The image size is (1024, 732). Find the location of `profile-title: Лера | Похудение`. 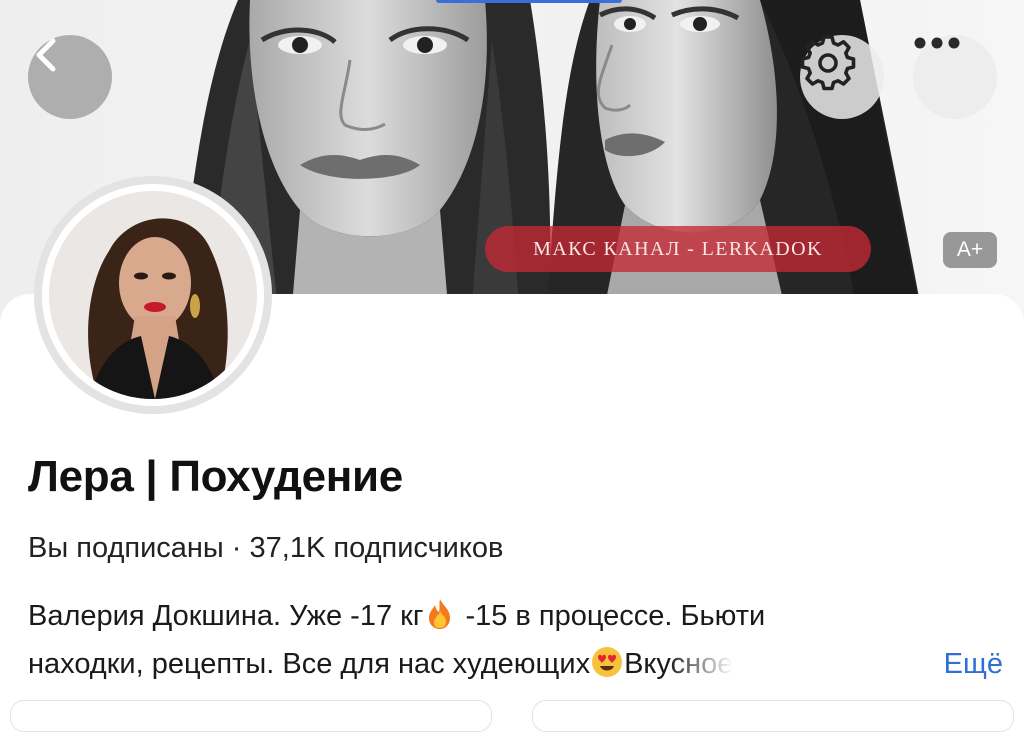

profile-title: Лера | Похудение is located at coordinates (215, 476).